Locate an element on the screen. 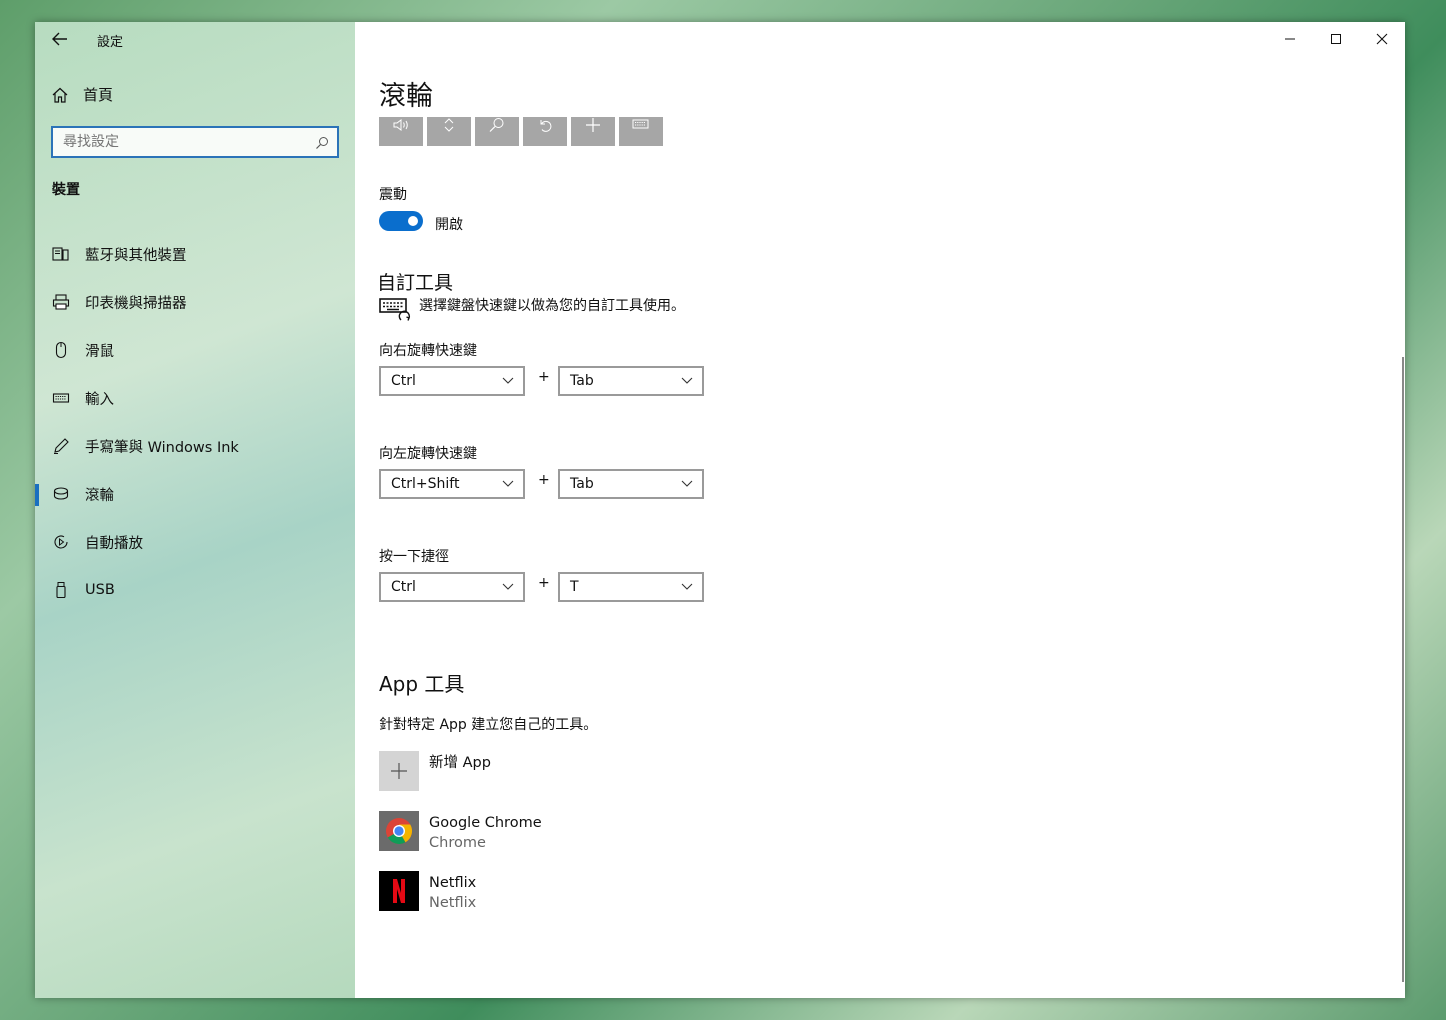  rotate-left-modifier-dropdown: Ctrl+Shift is located at coordinates (452, 484).